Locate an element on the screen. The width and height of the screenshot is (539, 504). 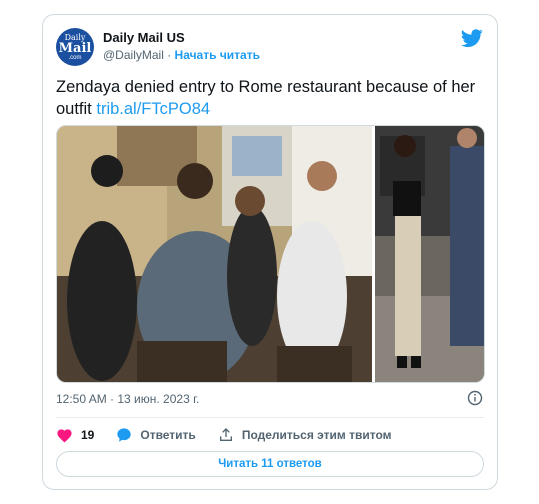
reply-button: Ответить is located at coordinates (156, 435).